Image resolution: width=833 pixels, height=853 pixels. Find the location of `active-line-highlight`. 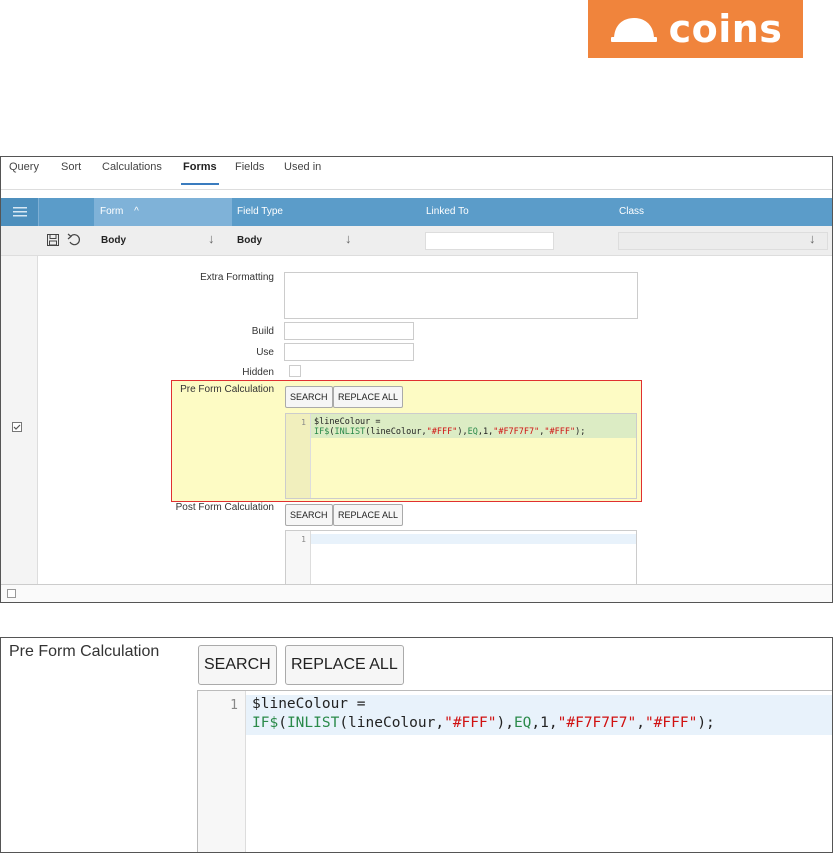

active-line-highlight is located at coordinates (473, 539).